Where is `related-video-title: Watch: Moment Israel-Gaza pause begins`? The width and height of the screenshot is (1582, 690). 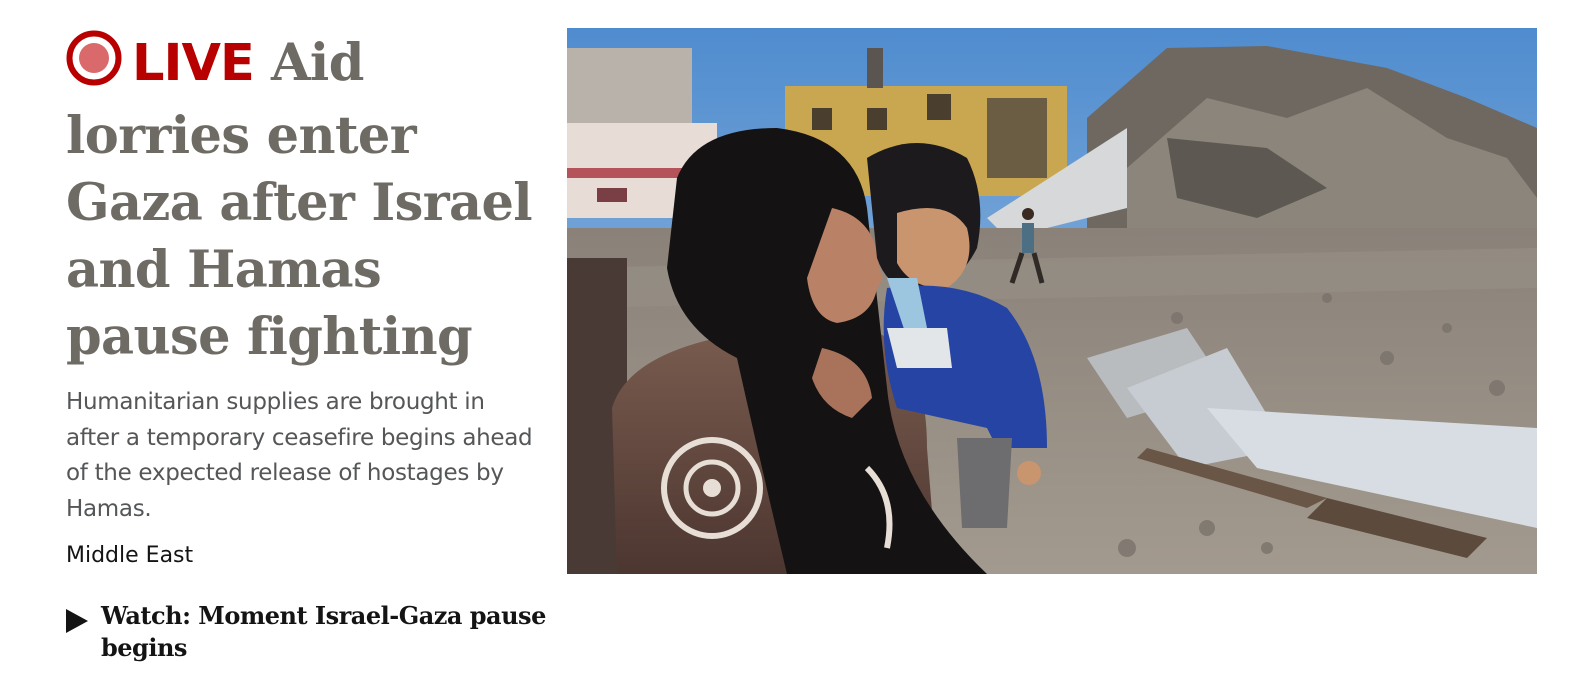 related-video-title: Watch: Moment Israel-Gaza pause begins is located at coordinates (323, 631).